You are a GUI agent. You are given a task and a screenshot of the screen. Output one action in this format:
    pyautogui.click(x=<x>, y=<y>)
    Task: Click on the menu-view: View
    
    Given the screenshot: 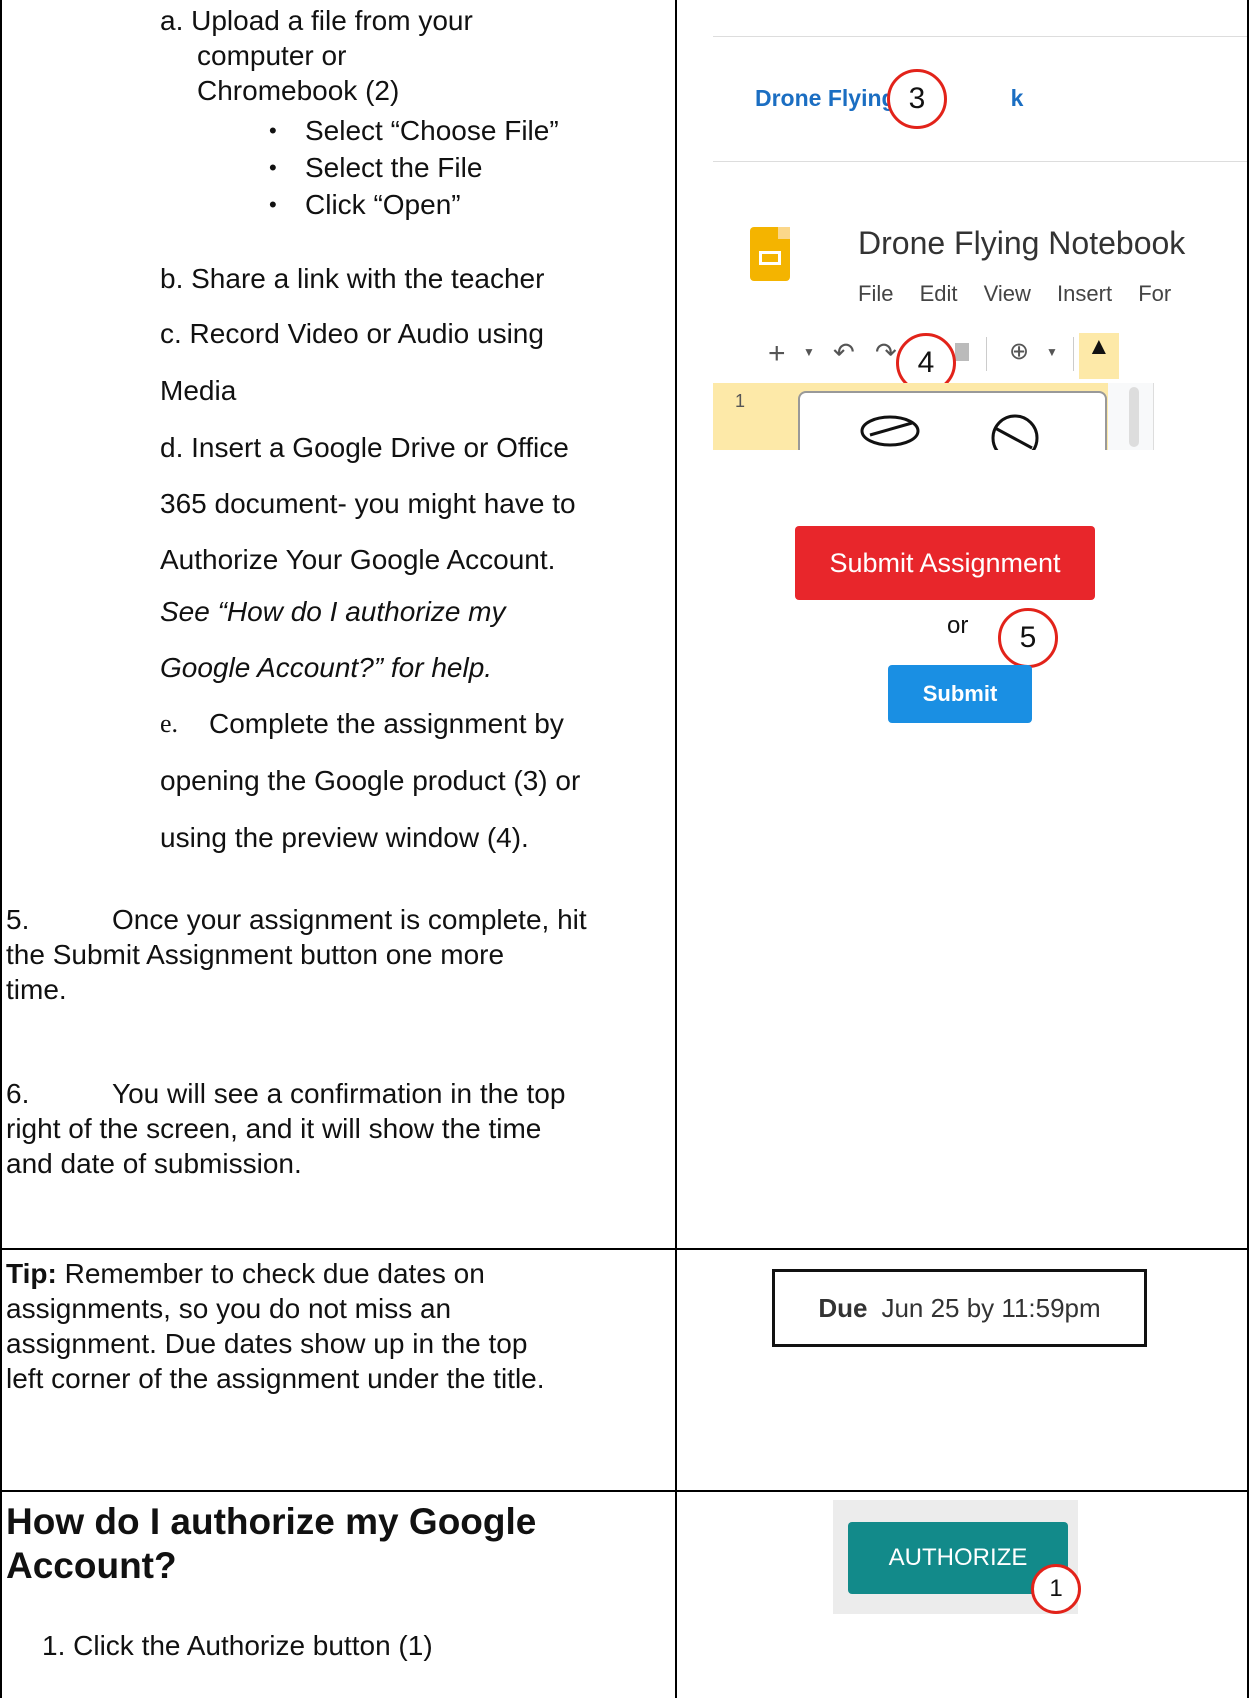 What is the action you would take?
    pyautogui.click(x=1007, y=293)
    